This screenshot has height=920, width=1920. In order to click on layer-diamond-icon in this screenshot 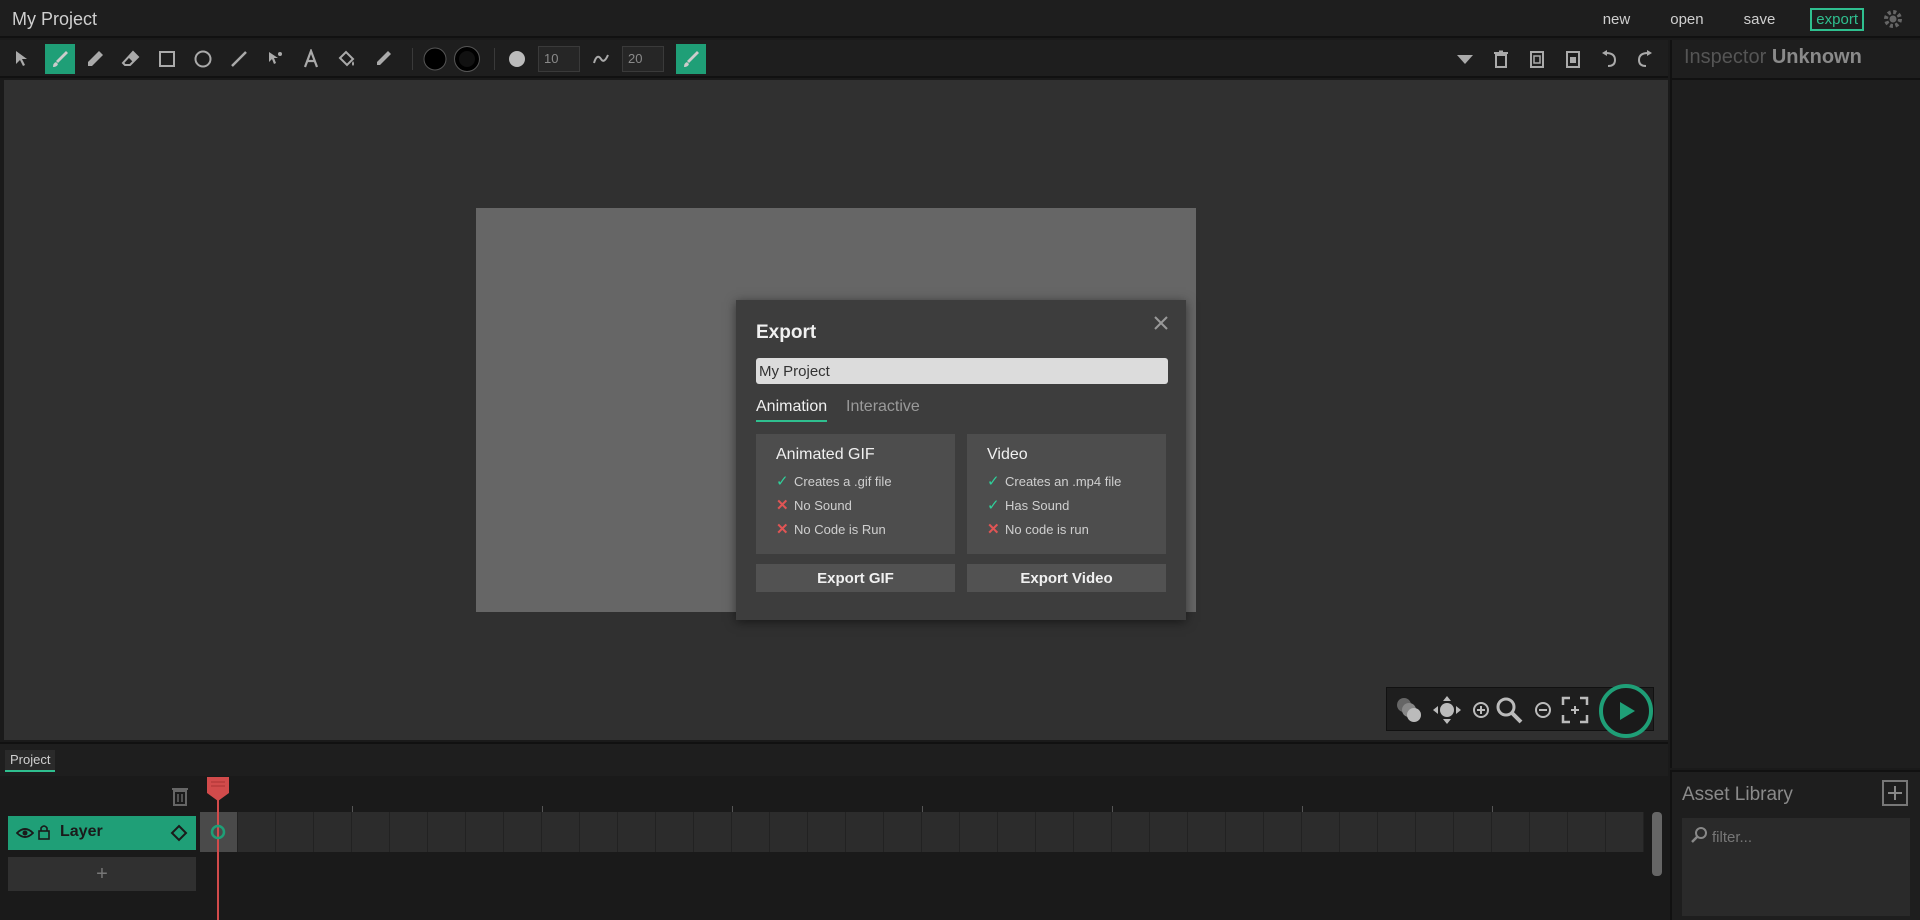, I will do `click(179, 835)`.